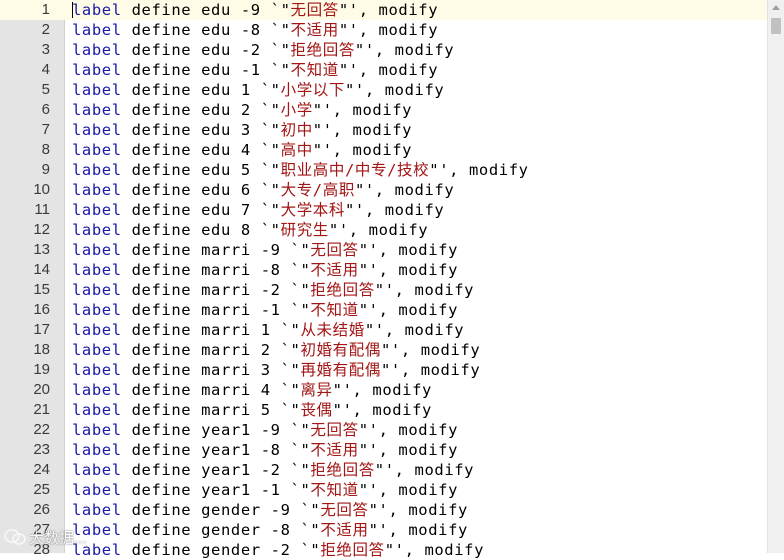 The image size is (784, 560). I want to click on line-number: 21, so click(41, 409).